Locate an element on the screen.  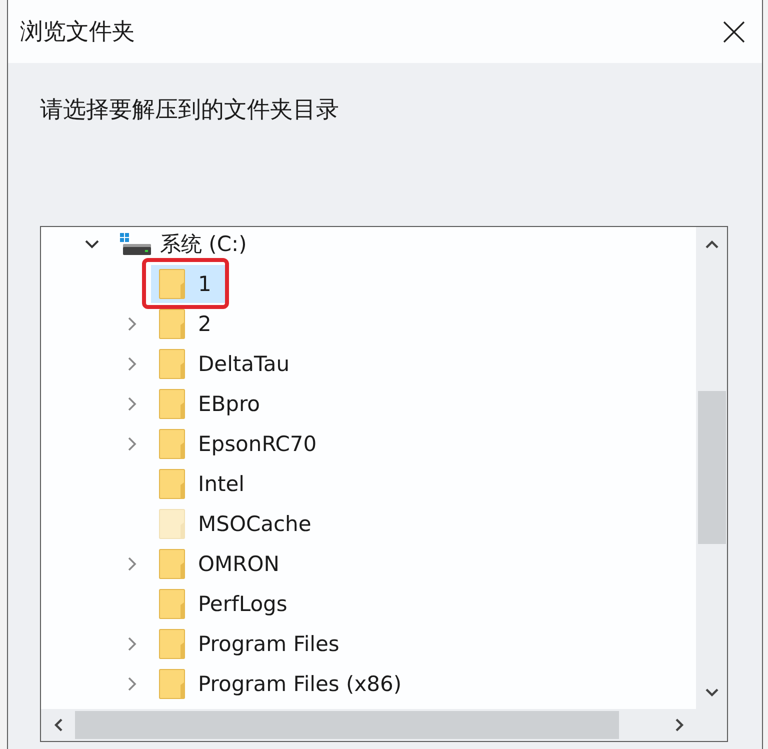
tree-item: 系统 (C:) is located at coordinates (186, 245).